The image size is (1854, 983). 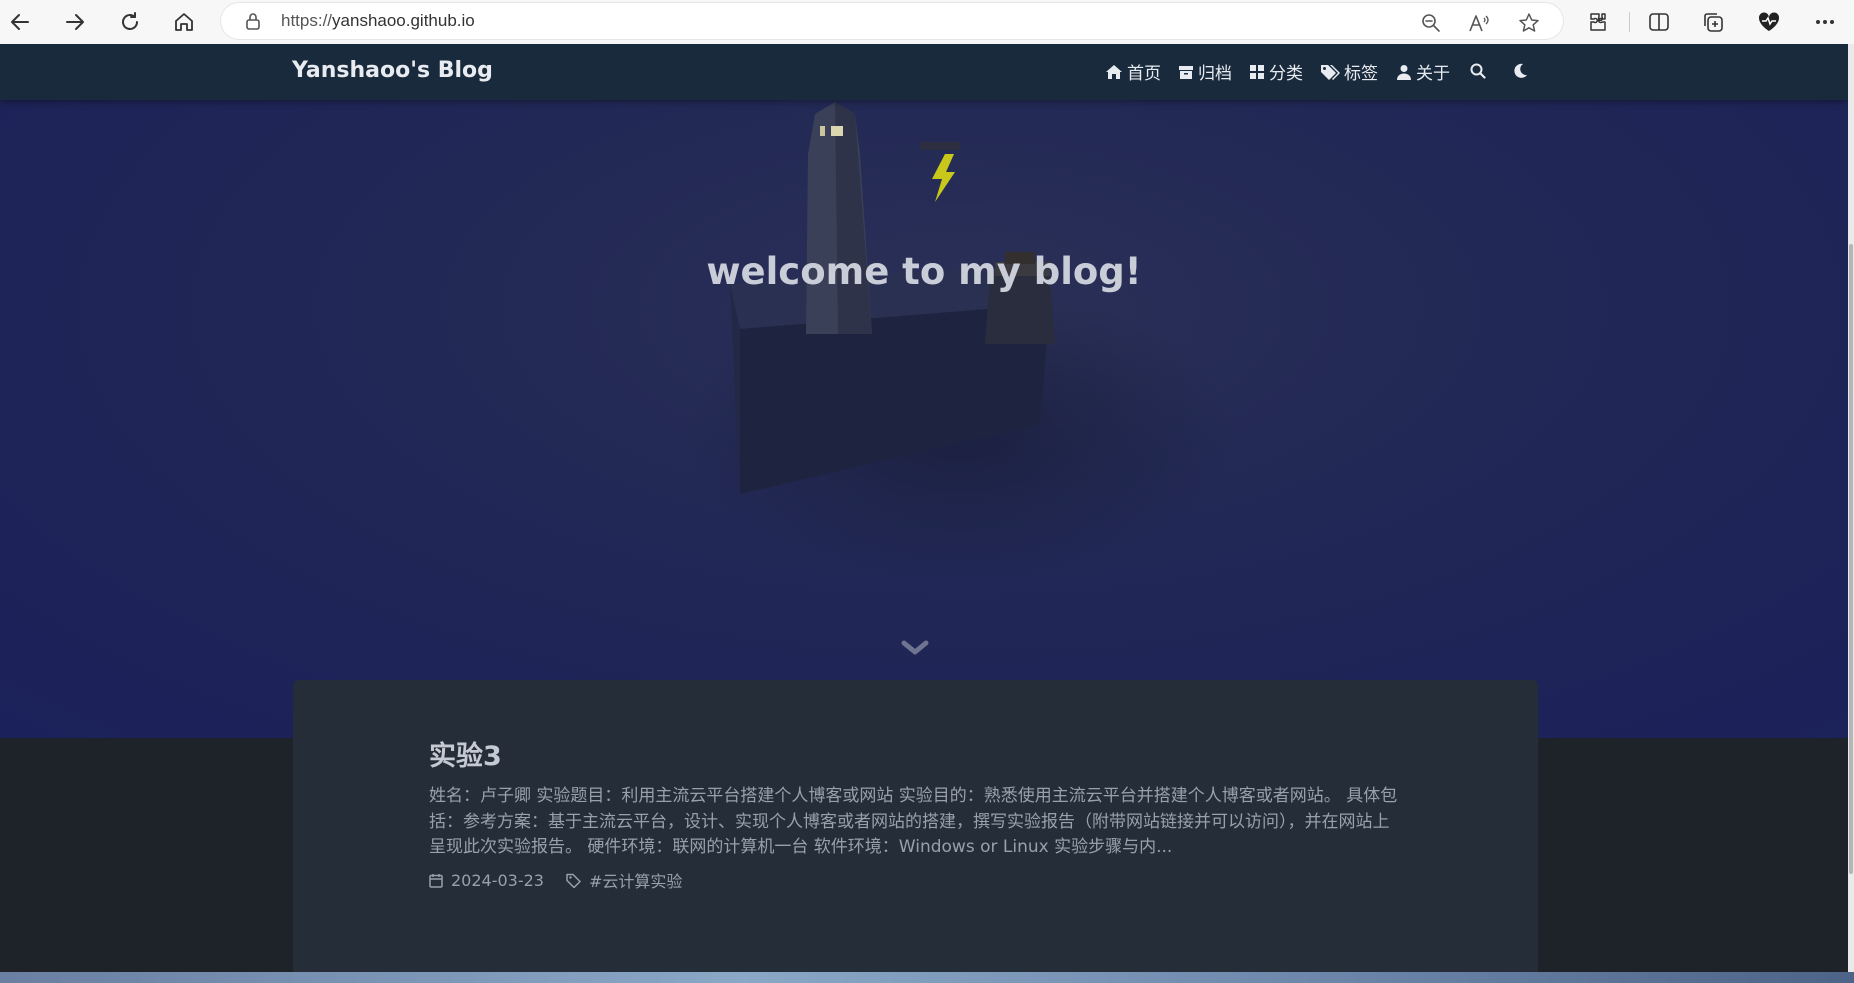 I want to click on nav-categories-label: 分类, so click(x=1286, y=74).